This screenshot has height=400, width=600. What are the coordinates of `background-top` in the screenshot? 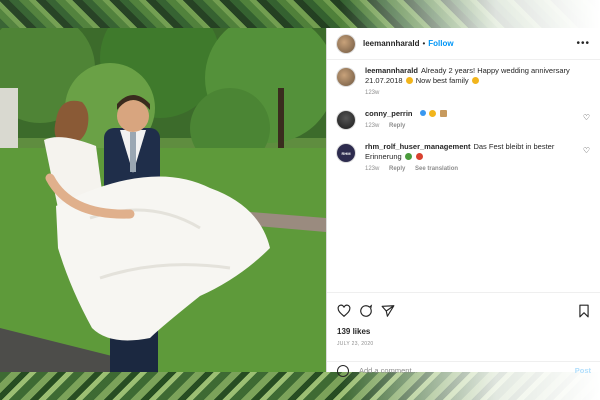 It's located at (300, 14).